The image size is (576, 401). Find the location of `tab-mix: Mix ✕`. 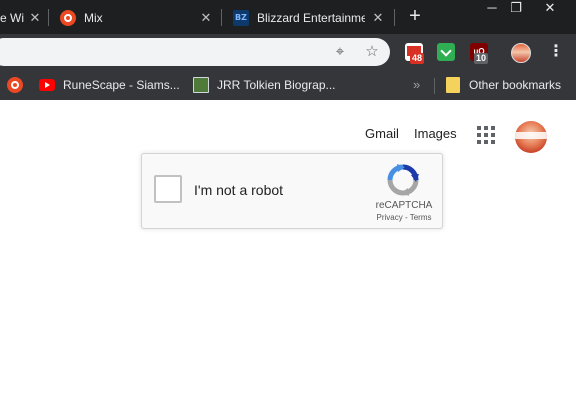

tab-mix: Mix ✕ is located at coordinates (140, 18).